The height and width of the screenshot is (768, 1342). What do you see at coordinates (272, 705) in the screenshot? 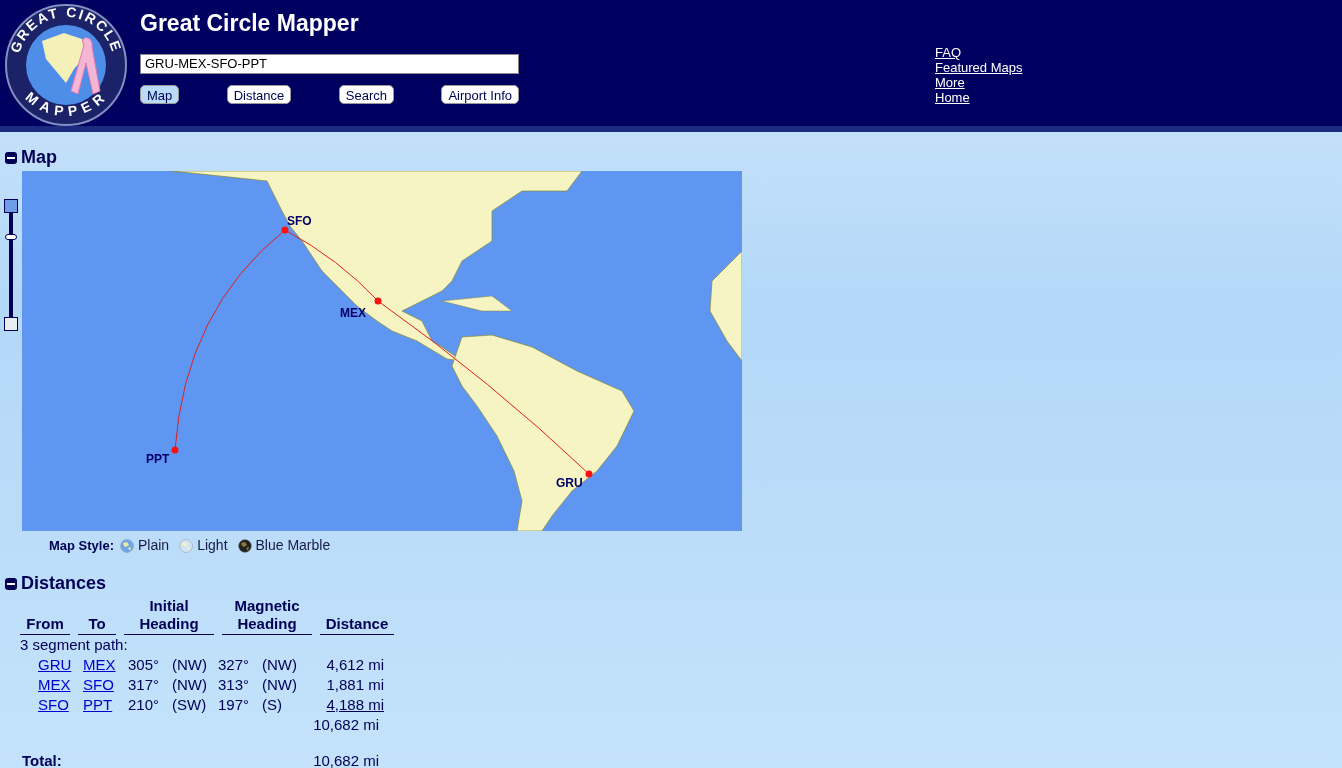
I see `table-cell-text: (S)` at bounding box center [272, 705].